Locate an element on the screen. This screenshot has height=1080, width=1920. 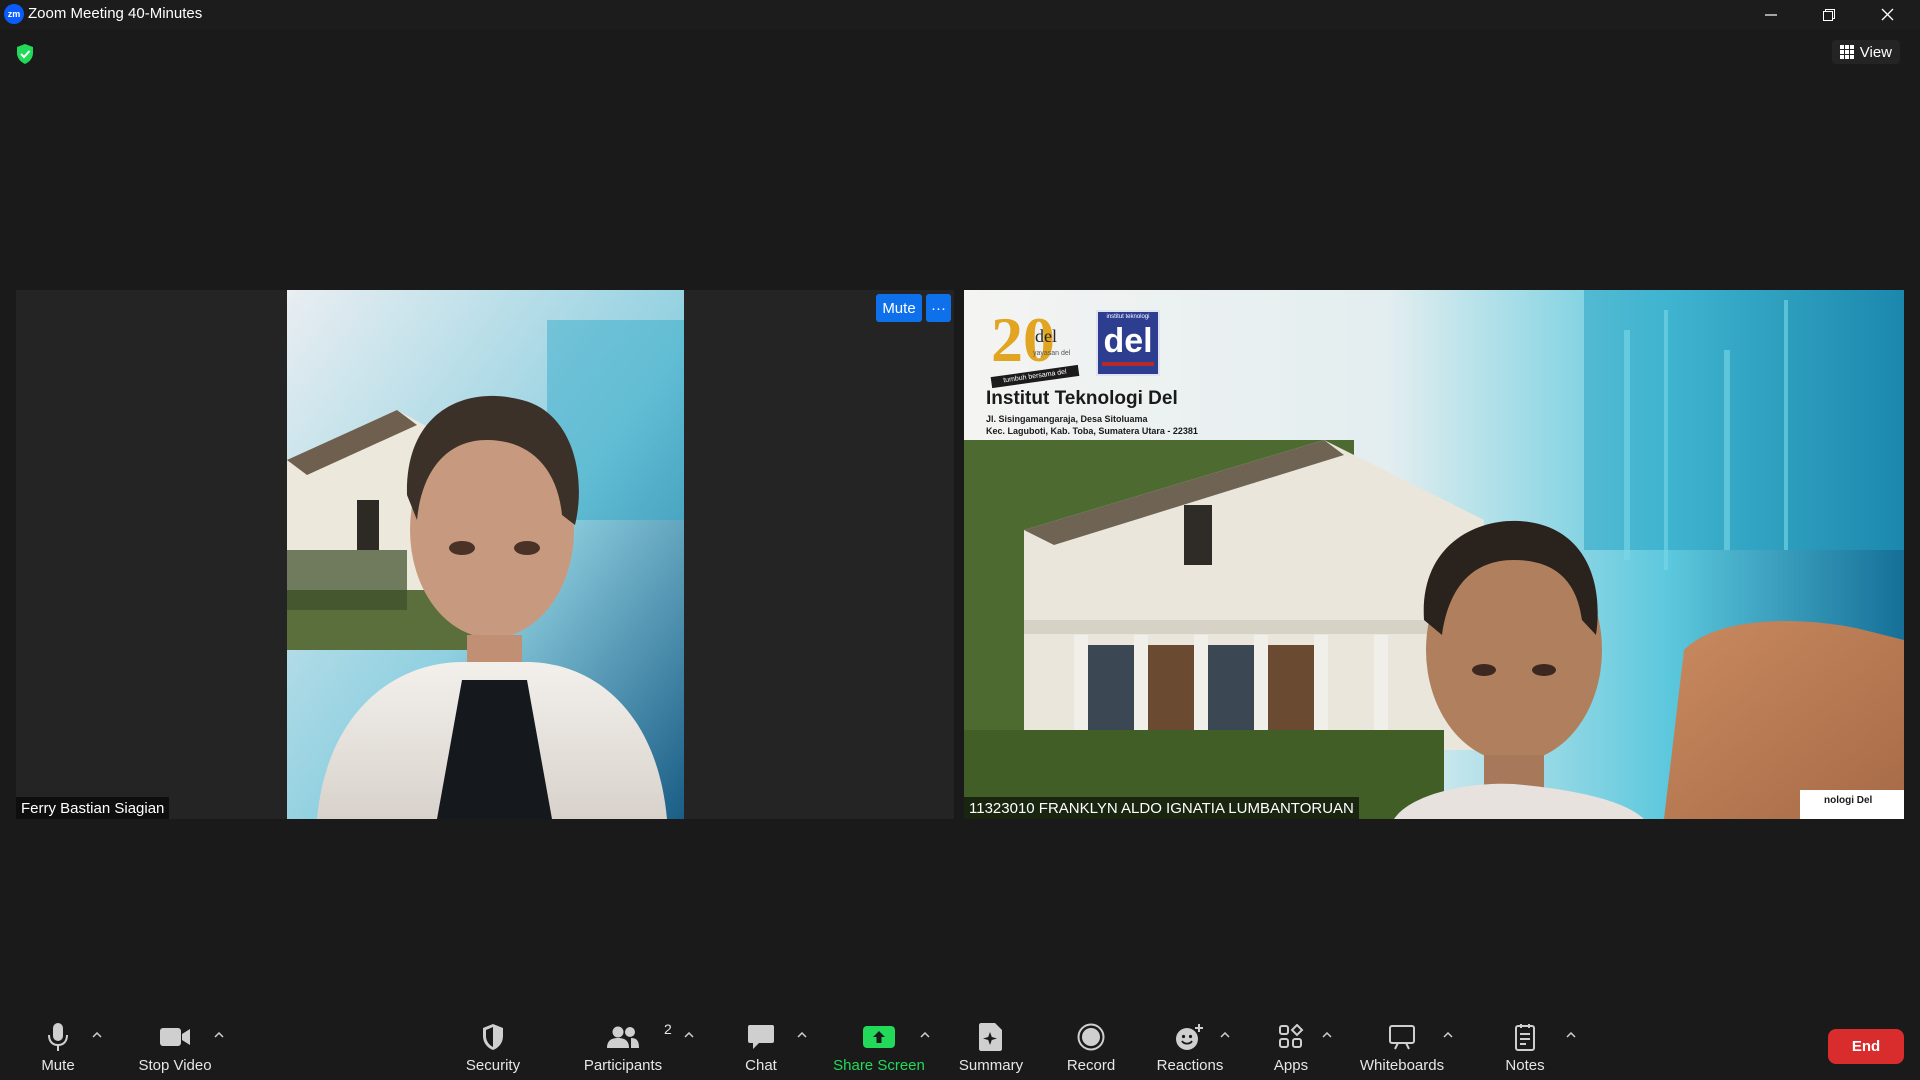
participants-label: Participants is located at coordinates (623, 1065).